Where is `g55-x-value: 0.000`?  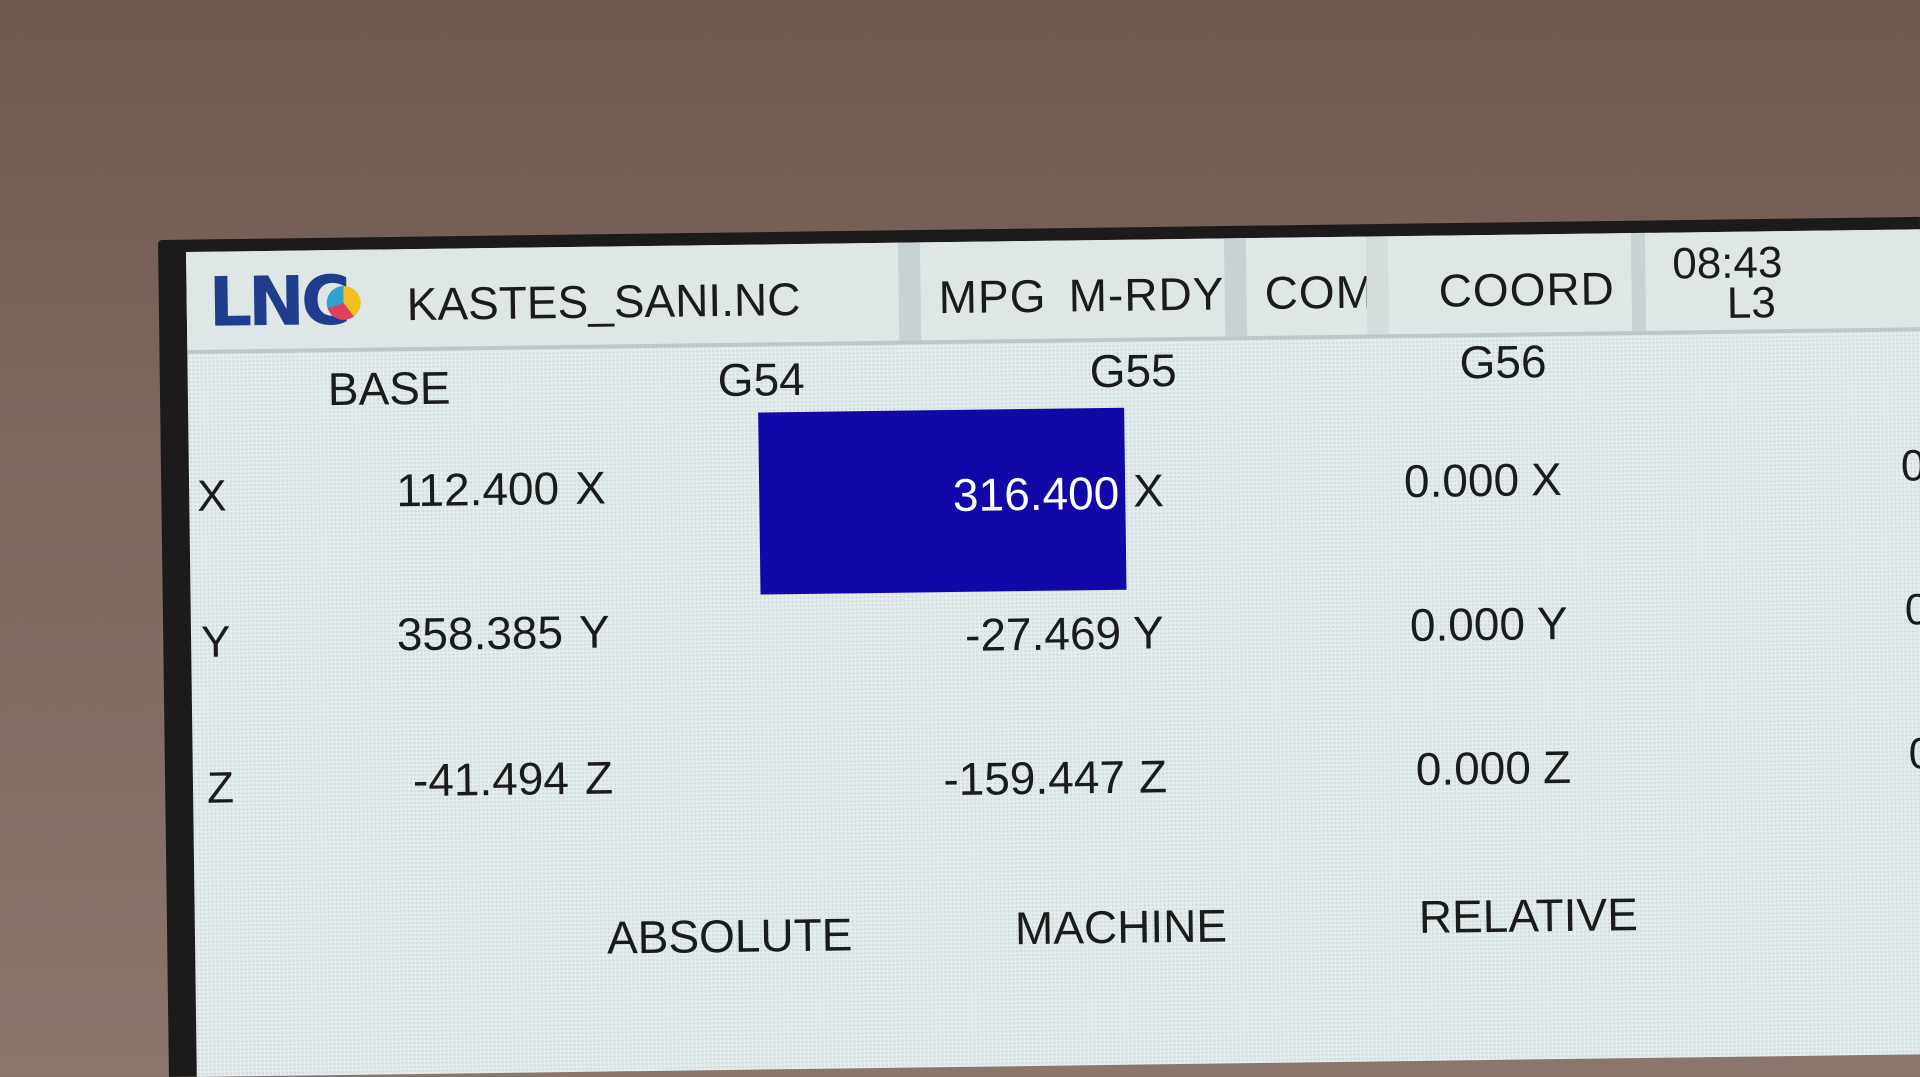
g55-x-value: 0.000 is located at coordinates (1389, 481).